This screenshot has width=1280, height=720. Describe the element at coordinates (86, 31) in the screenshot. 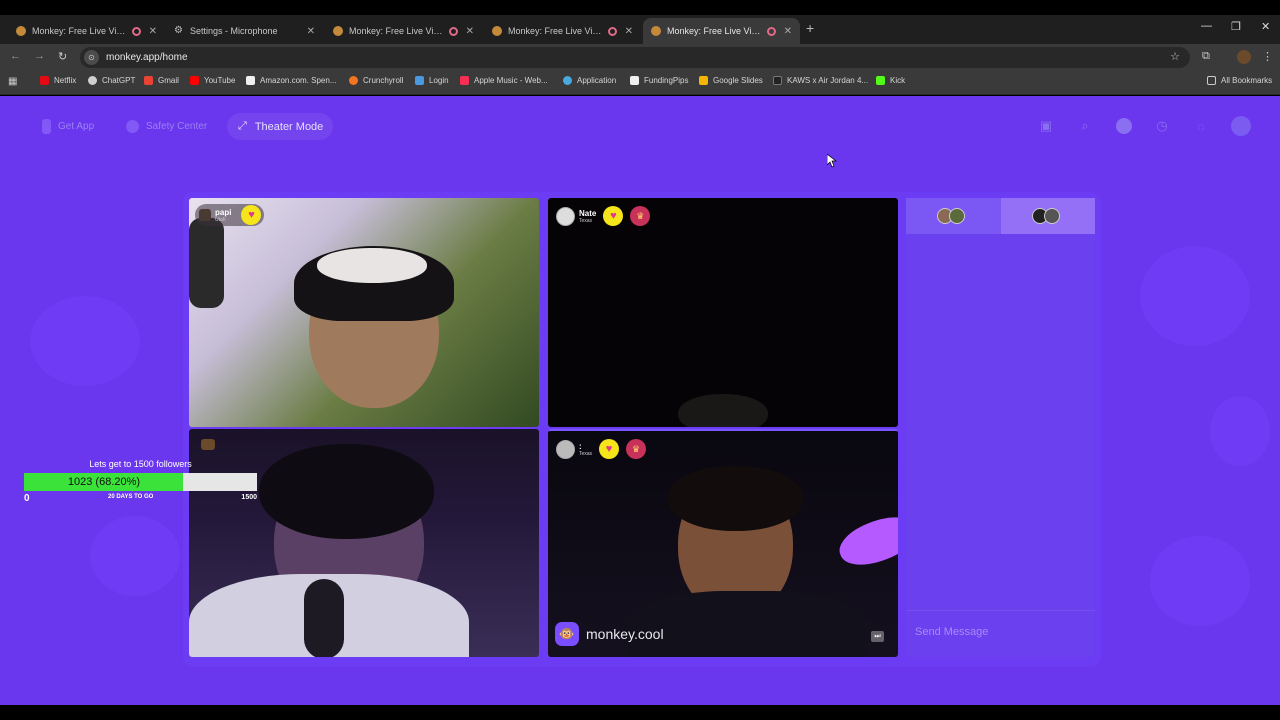

I see `tab-monkey-1: Monkey: Free Live Video Ch ✕` at that location.